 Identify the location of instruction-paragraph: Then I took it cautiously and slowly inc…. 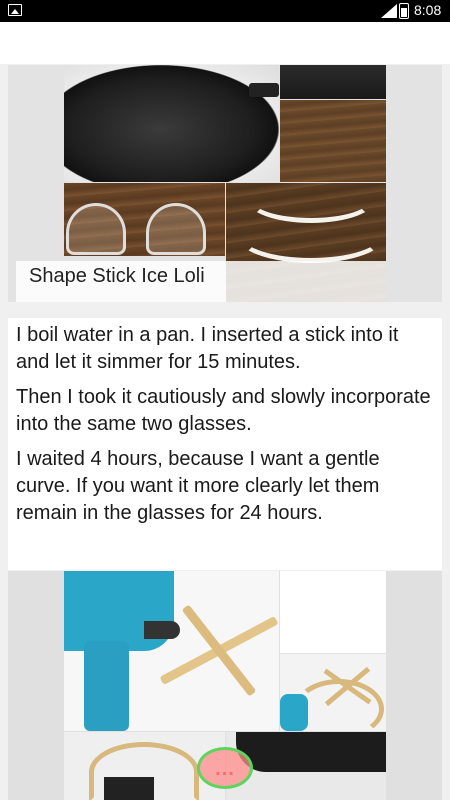
(223, 410).